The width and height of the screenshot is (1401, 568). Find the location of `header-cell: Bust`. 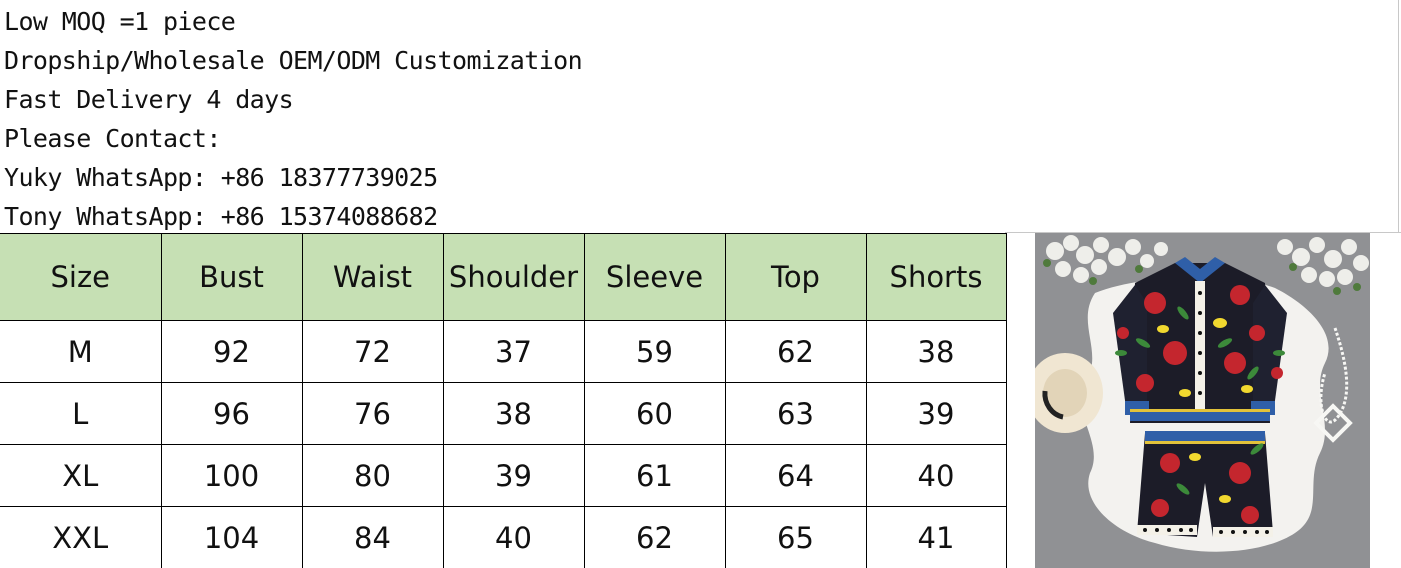

header-cell: Bust is located at coordinates (231, 277).